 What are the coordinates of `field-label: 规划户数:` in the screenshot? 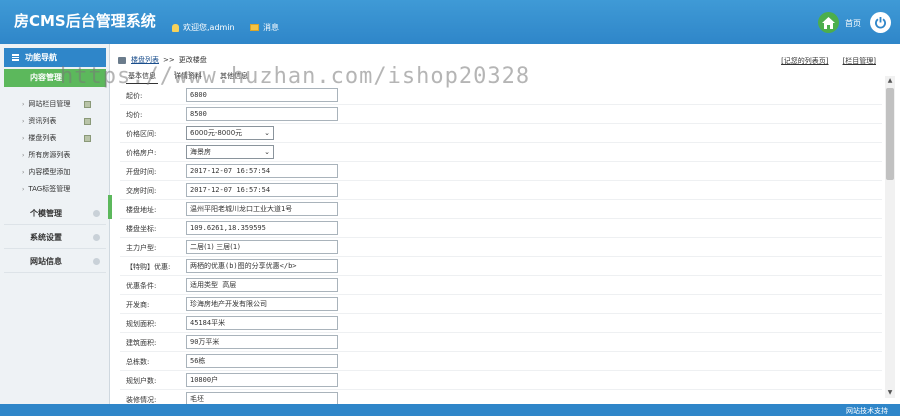 It's located at (141, 381).